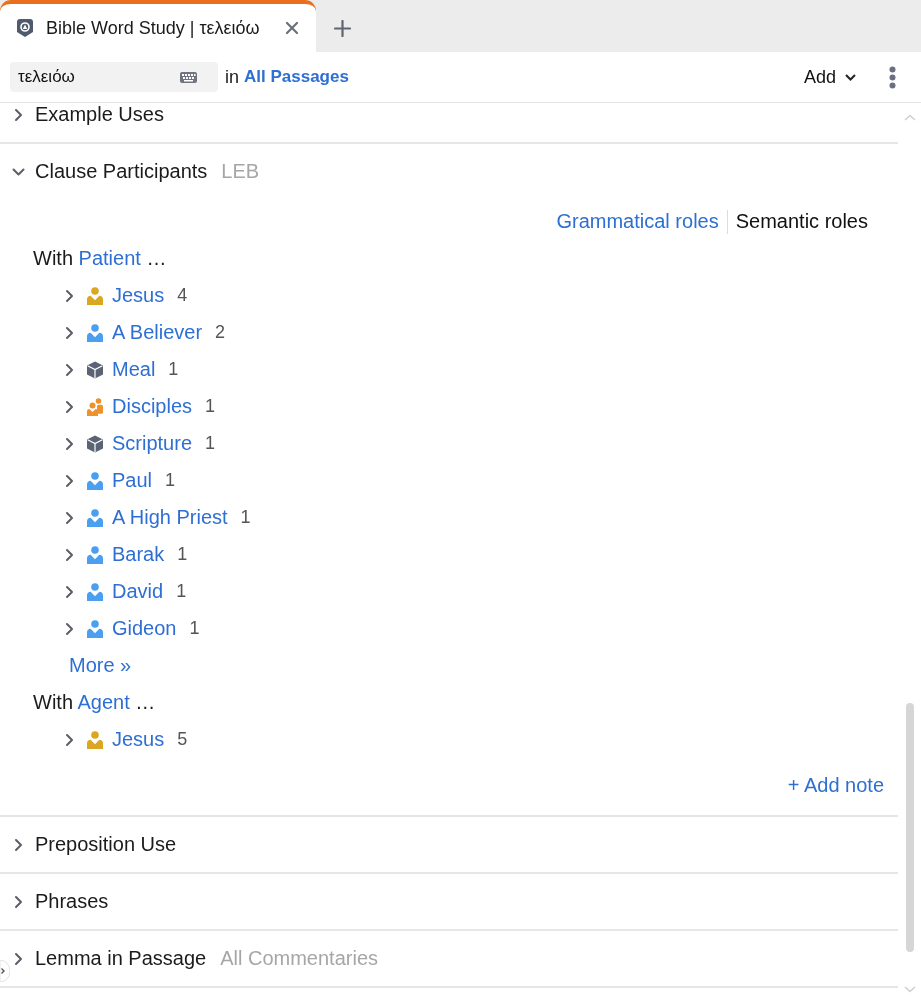 This screenshot has width=921, height=1005. What do you see at coordinates (220, 332) in the screenshot?
I see `participant-count: 2` at bounding box center [220, 332].